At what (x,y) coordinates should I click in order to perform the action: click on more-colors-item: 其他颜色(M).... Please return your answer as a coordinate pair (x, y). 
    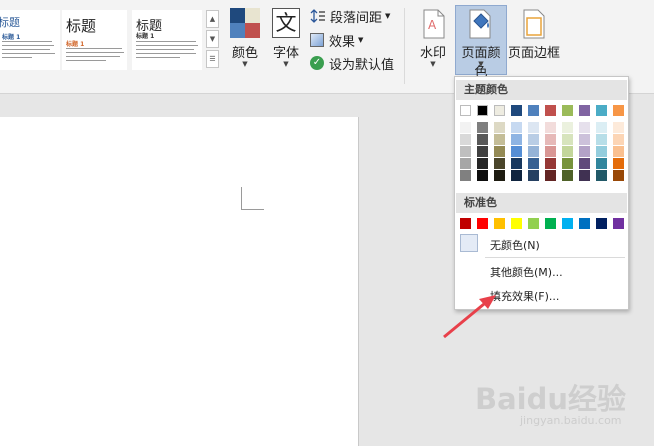
    Looking at the image, I should click on (541, 271).